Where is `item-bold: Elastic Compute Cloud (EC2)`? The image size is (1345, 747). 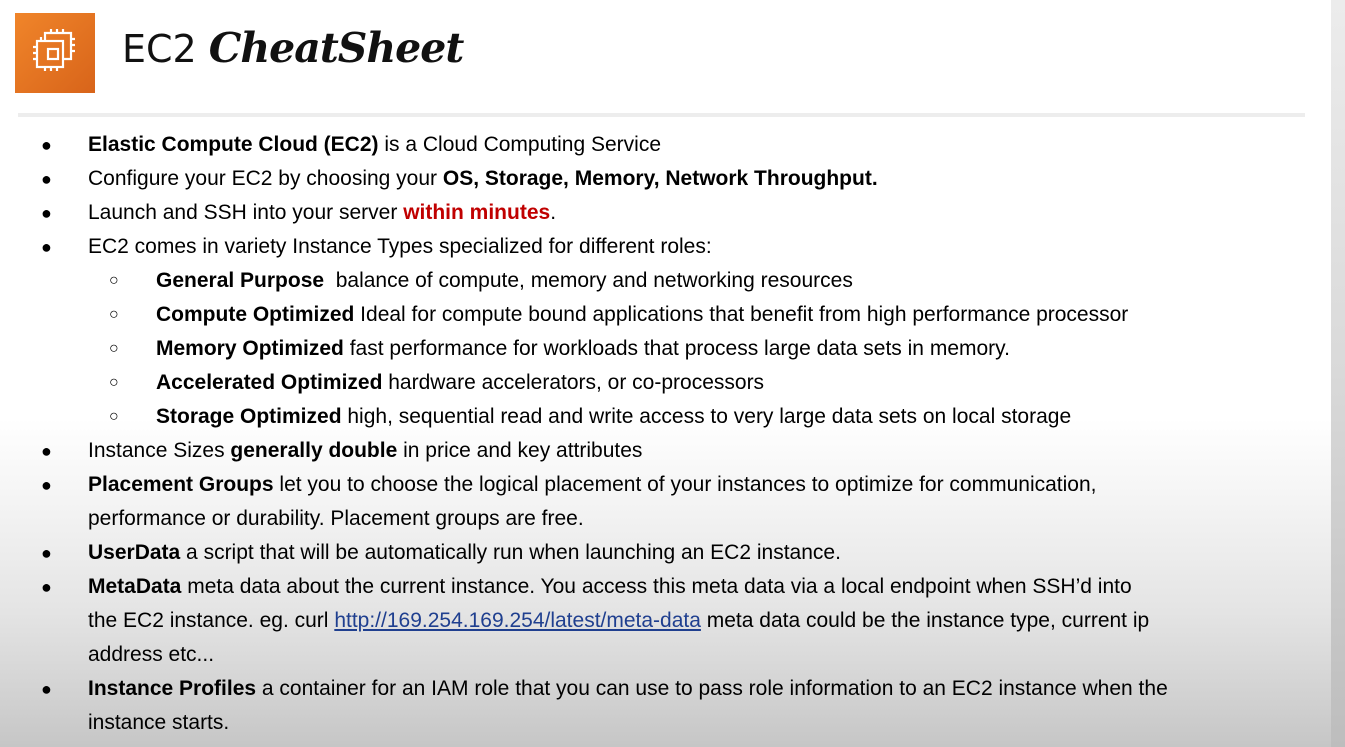 item-bold: Elastic Compute Cloud (EC2) is located at coordinates (233, 144).